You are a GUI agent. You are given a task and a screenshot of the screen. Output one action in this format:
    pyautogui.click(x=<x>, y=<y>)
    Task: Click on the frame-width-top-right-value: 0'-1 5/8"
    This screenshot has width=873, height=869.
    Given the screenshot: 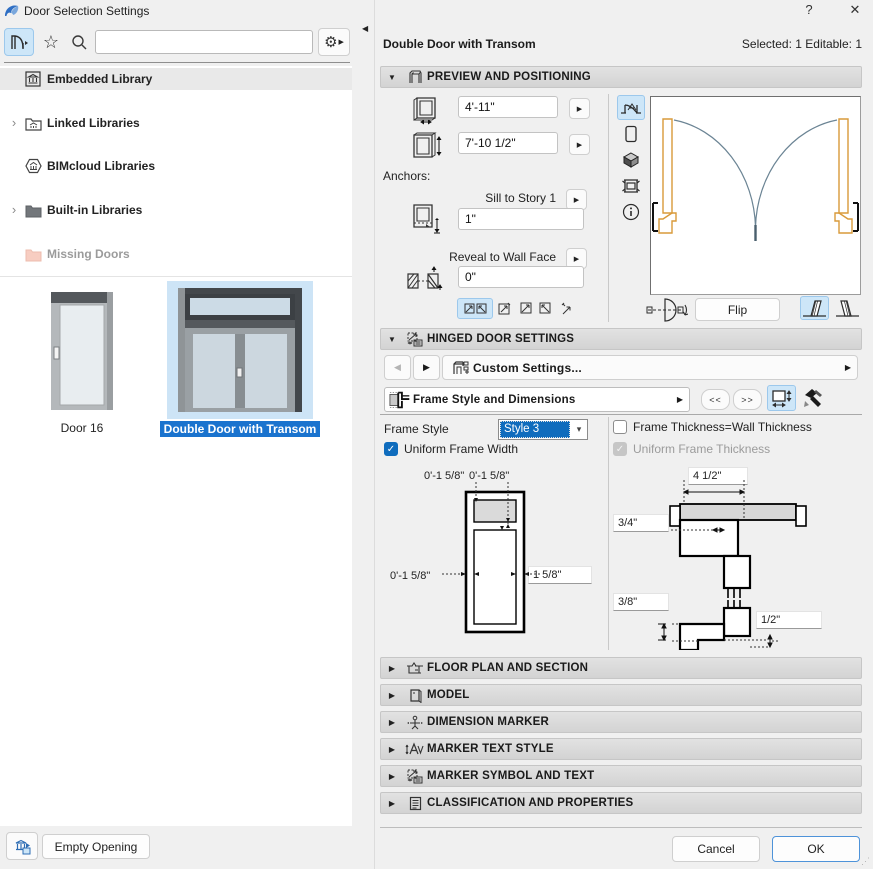 What is the action you would take?
    pyautogui.click(x=489, y=476)
    